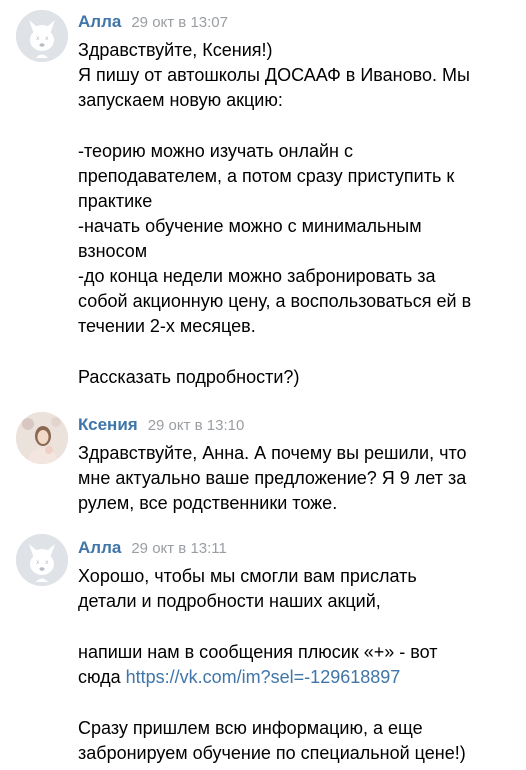 This screenshot has height=770, width=526. I want to click on message-header: Алла 29 окт в 13:07, so click(153, 22).